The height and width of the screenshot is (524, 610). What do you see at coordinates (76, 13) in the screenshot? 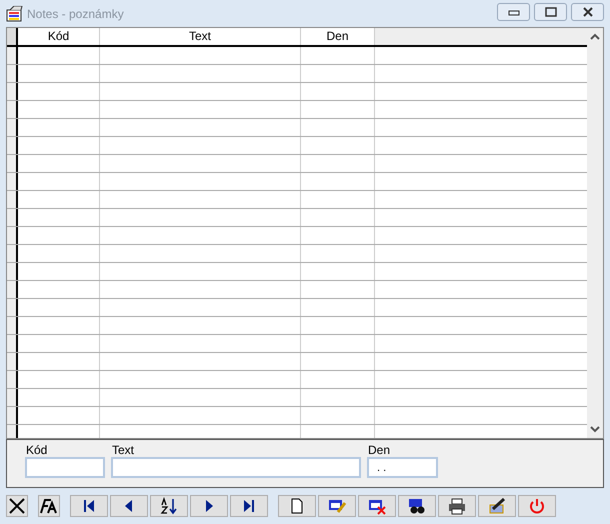
I see `window-title: Notes - poznámky` at bounding box center [76, 13].